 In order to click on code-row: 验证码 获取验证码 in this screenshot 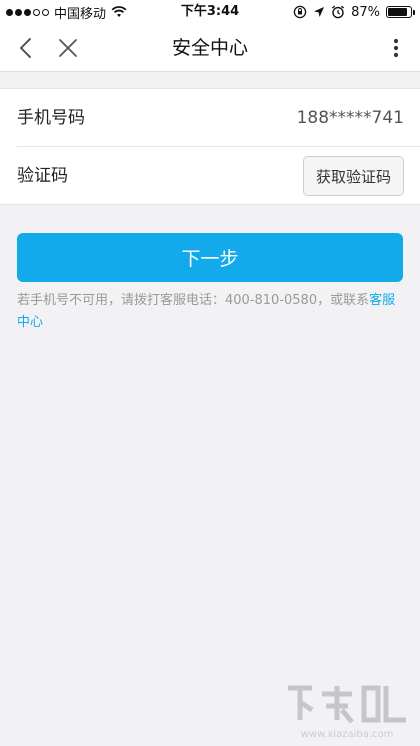, I will do `click(210, 176)`.